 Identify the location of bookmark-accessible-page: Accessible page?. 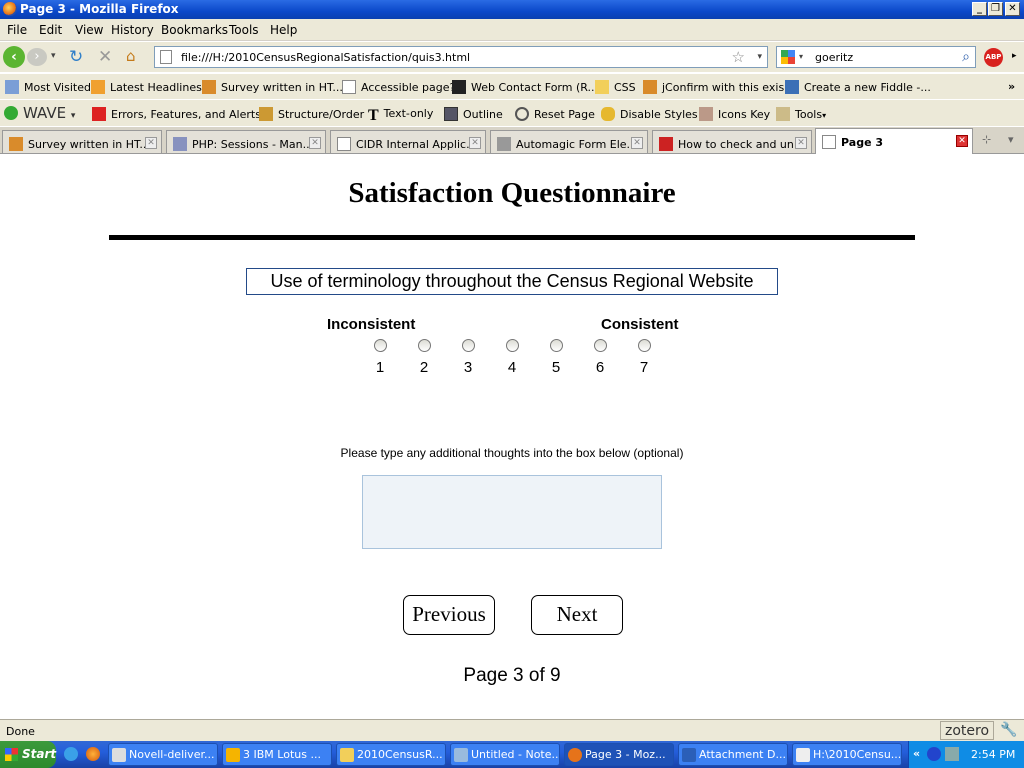
(398, 87).